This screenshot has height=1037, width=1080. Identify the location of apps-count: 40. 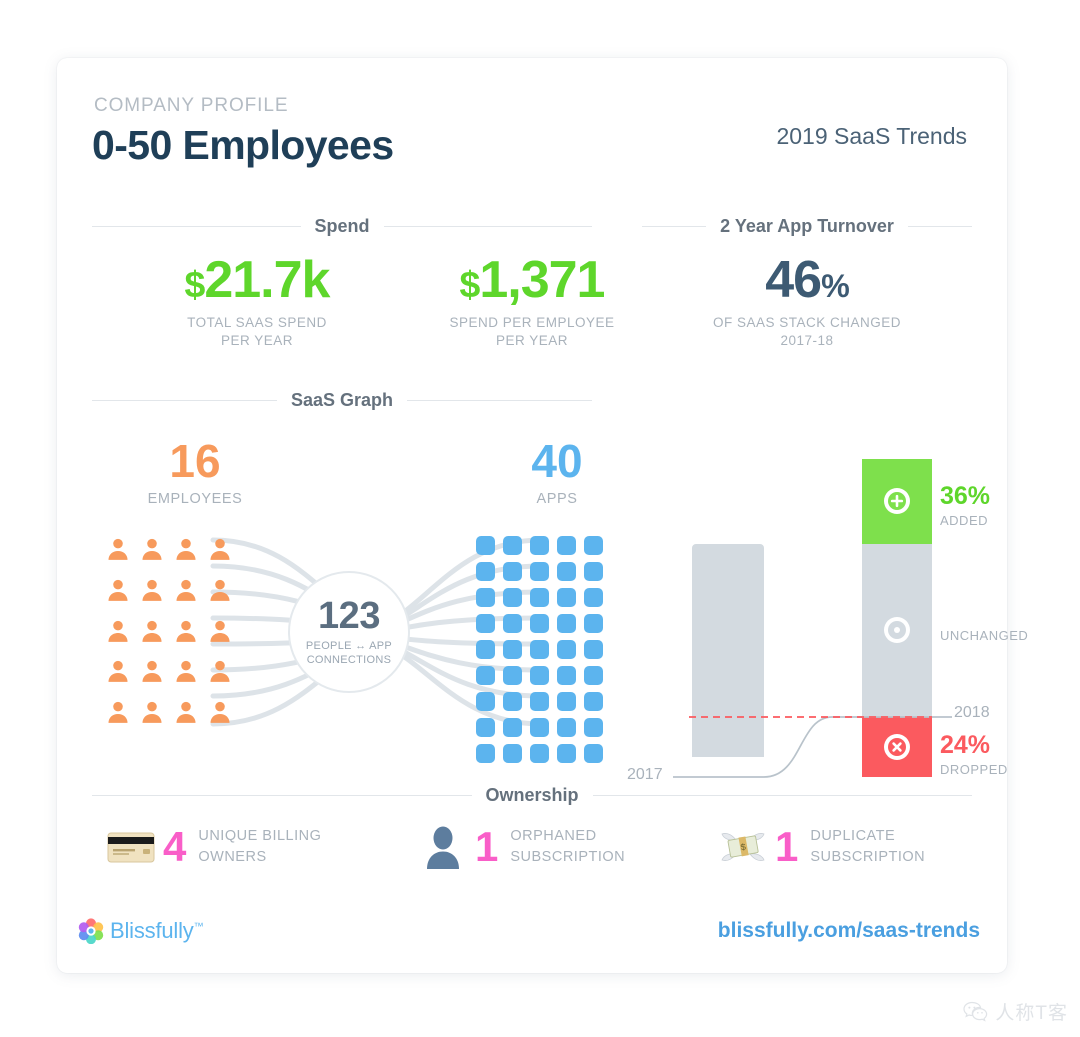
(557, 461).